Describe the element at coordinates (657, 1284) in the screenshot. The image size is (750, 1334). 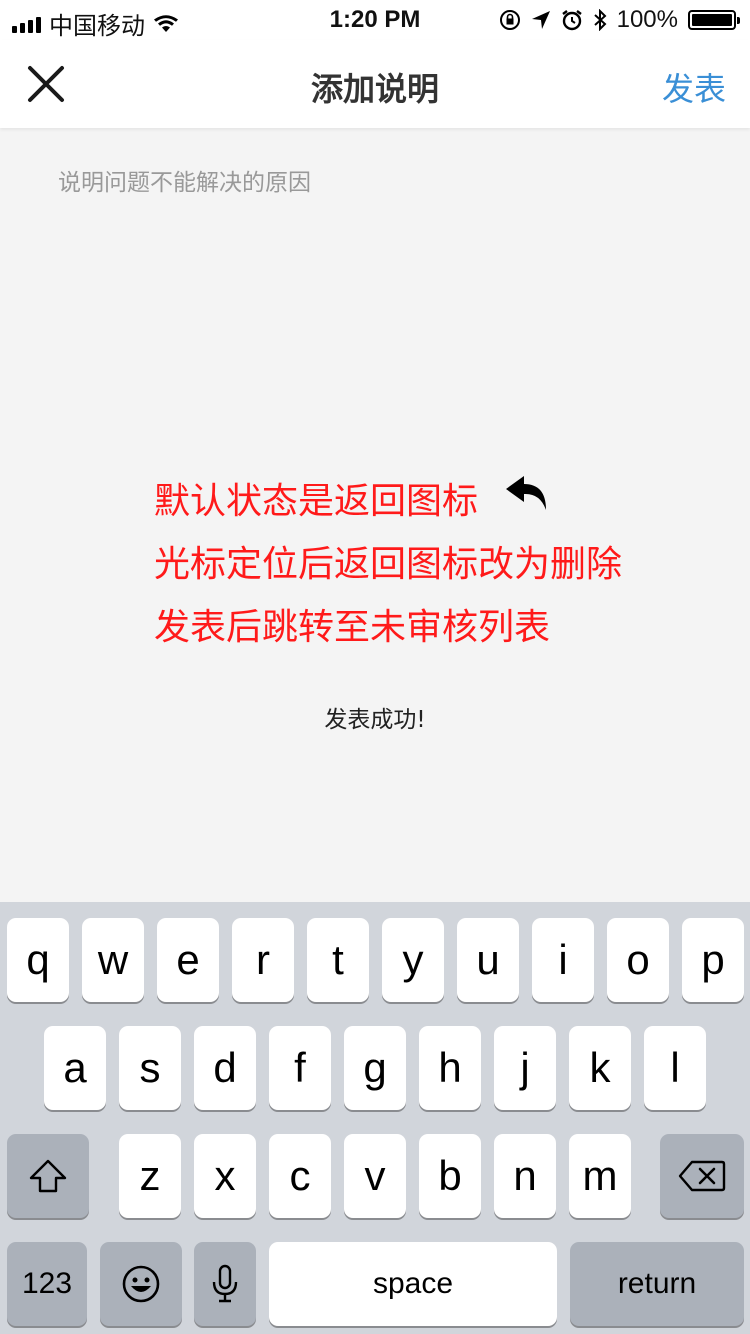
I see `return-key: return` at that location.